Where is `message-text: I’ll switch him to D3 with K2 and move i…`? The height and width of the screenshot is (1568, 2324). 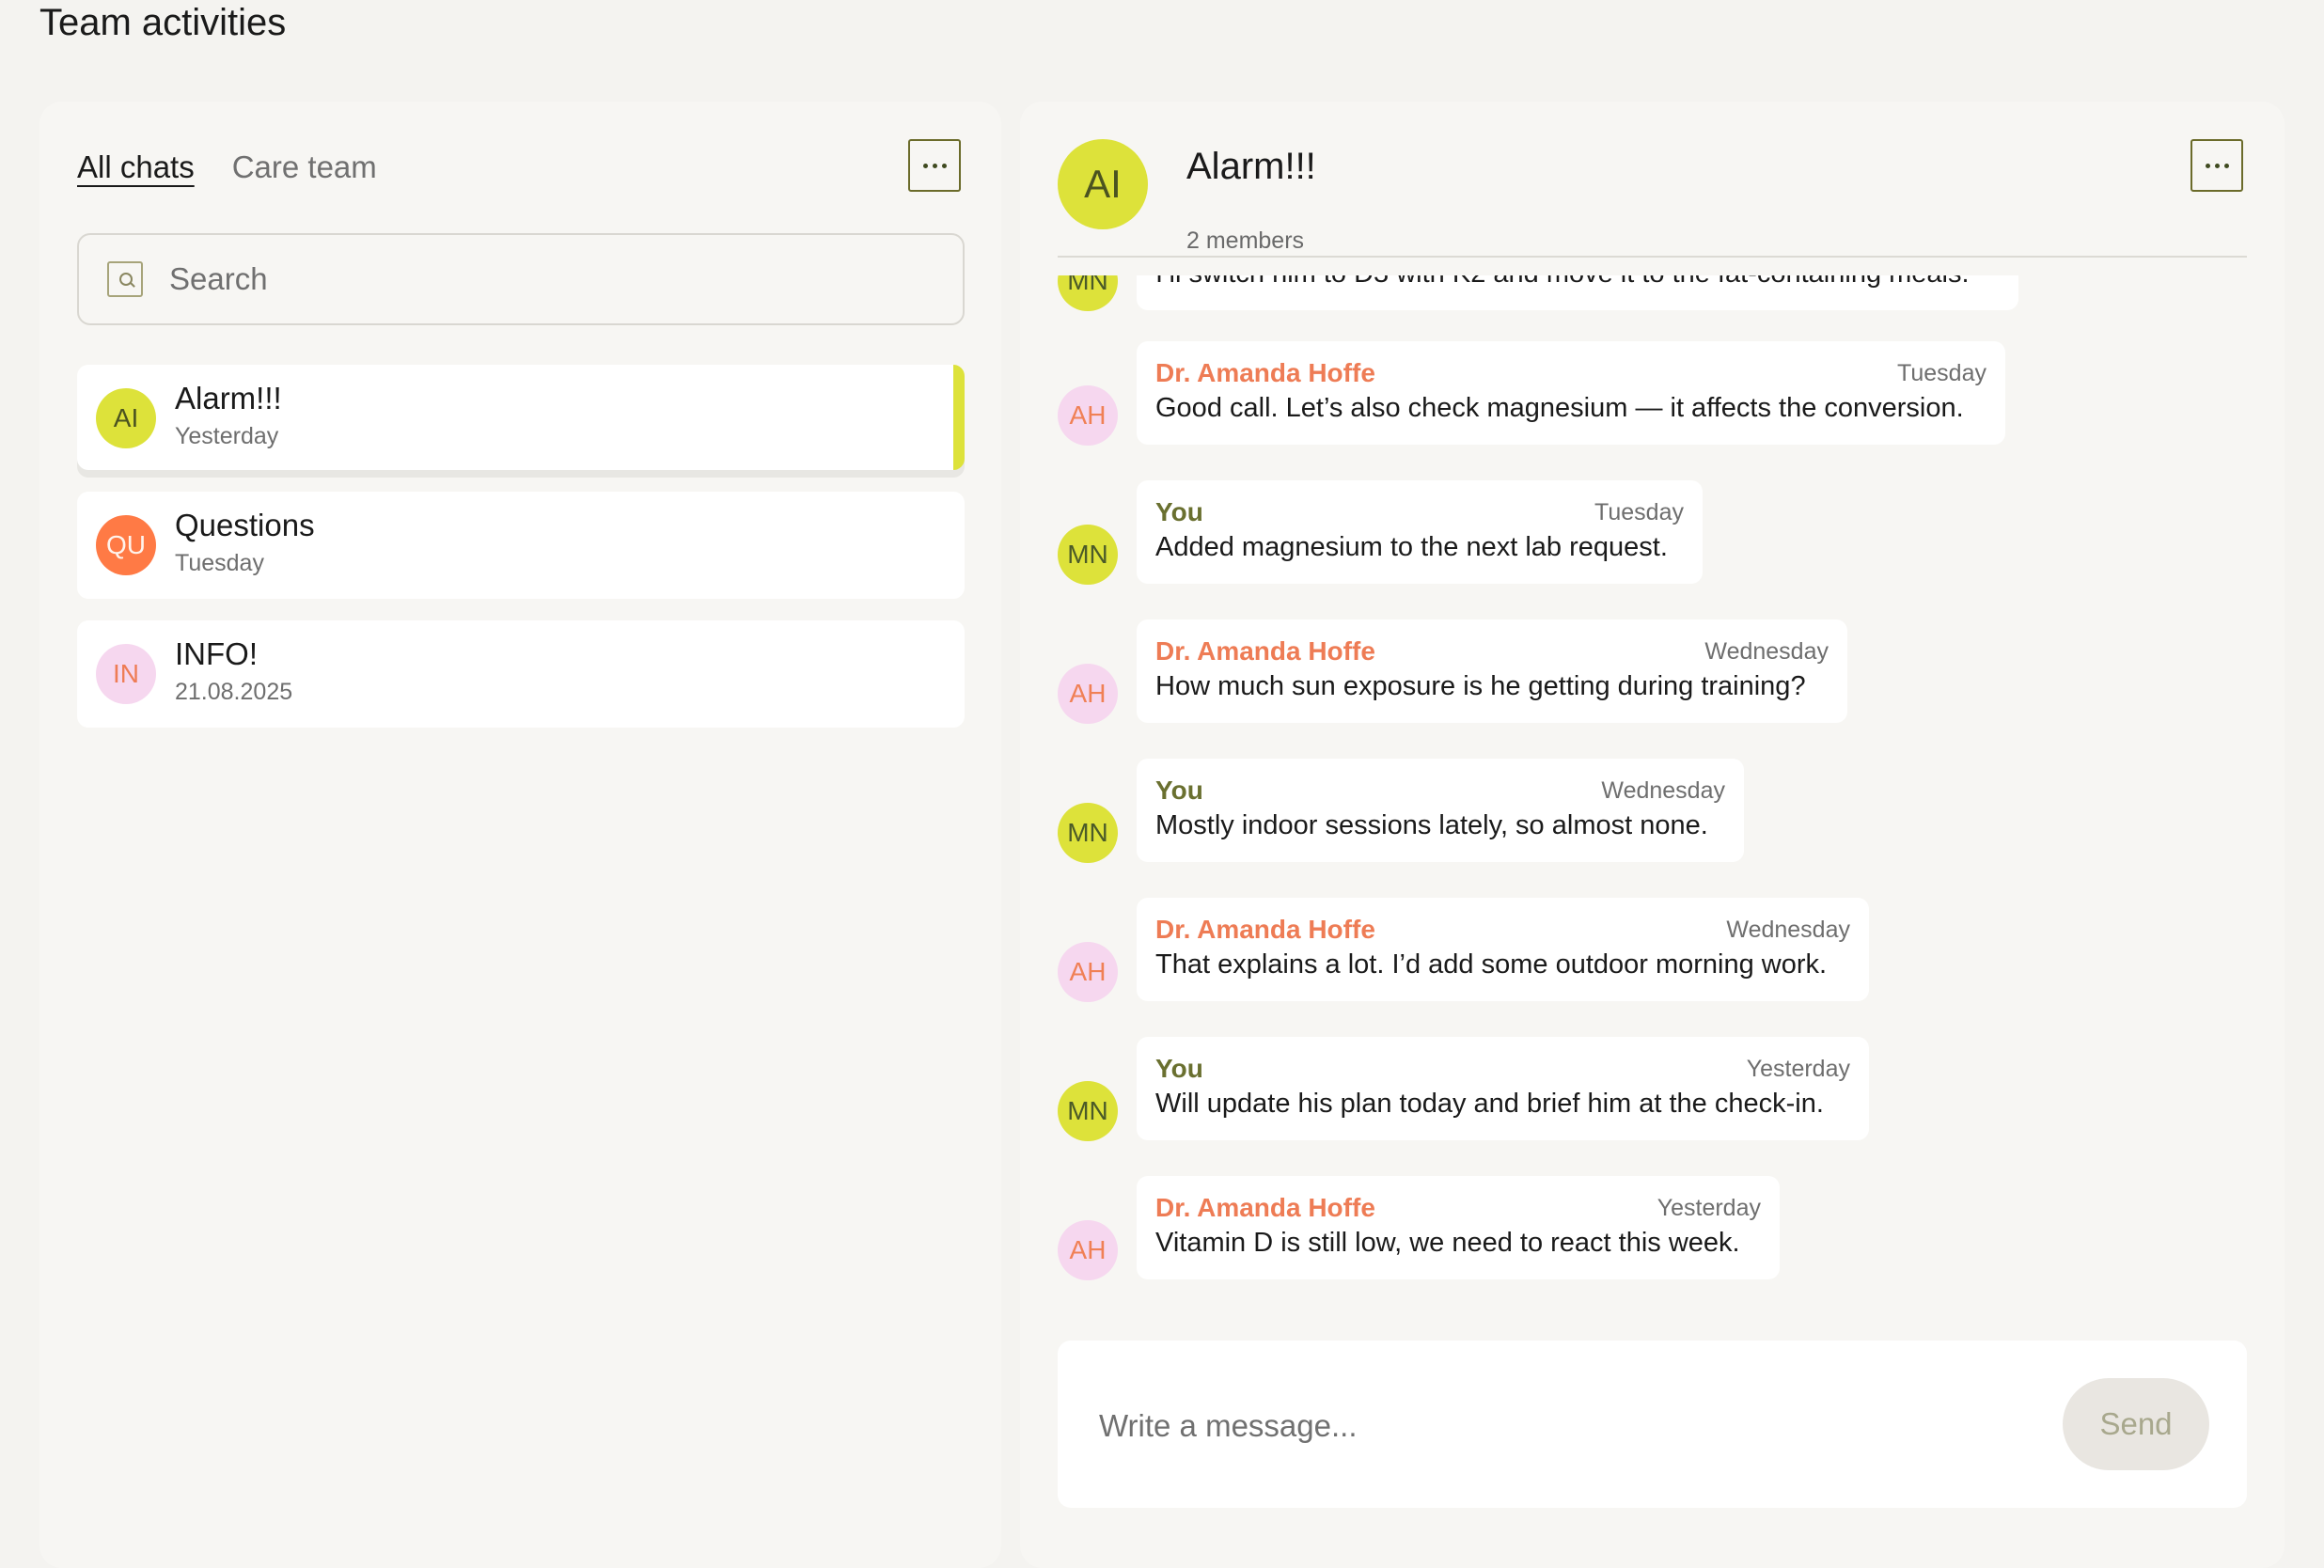 message-text: I’ll switch him to D3 with K2 and move i… is located at coordinates (1562, 283).